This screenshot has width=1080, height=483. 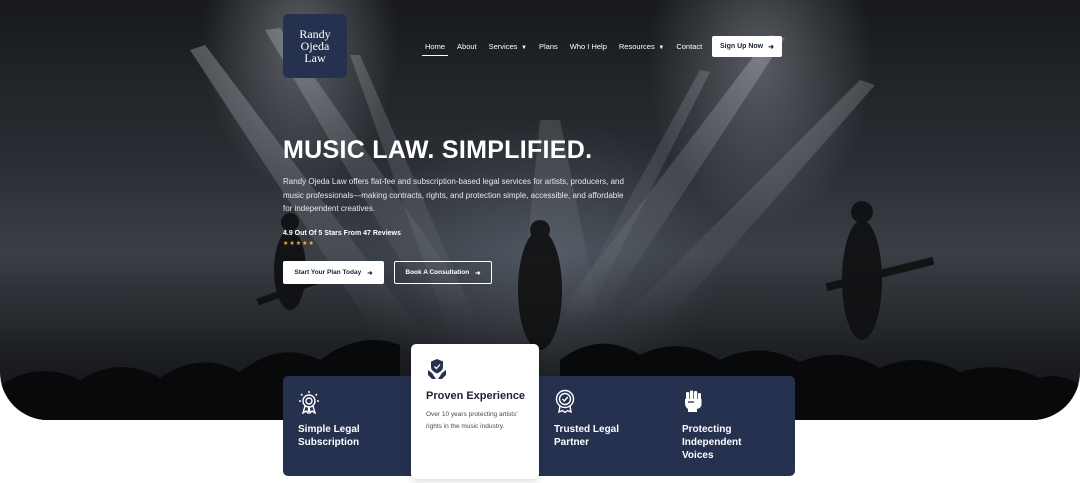 I want to click on nav-item-contact: Contact, so click(x=689, y=46).